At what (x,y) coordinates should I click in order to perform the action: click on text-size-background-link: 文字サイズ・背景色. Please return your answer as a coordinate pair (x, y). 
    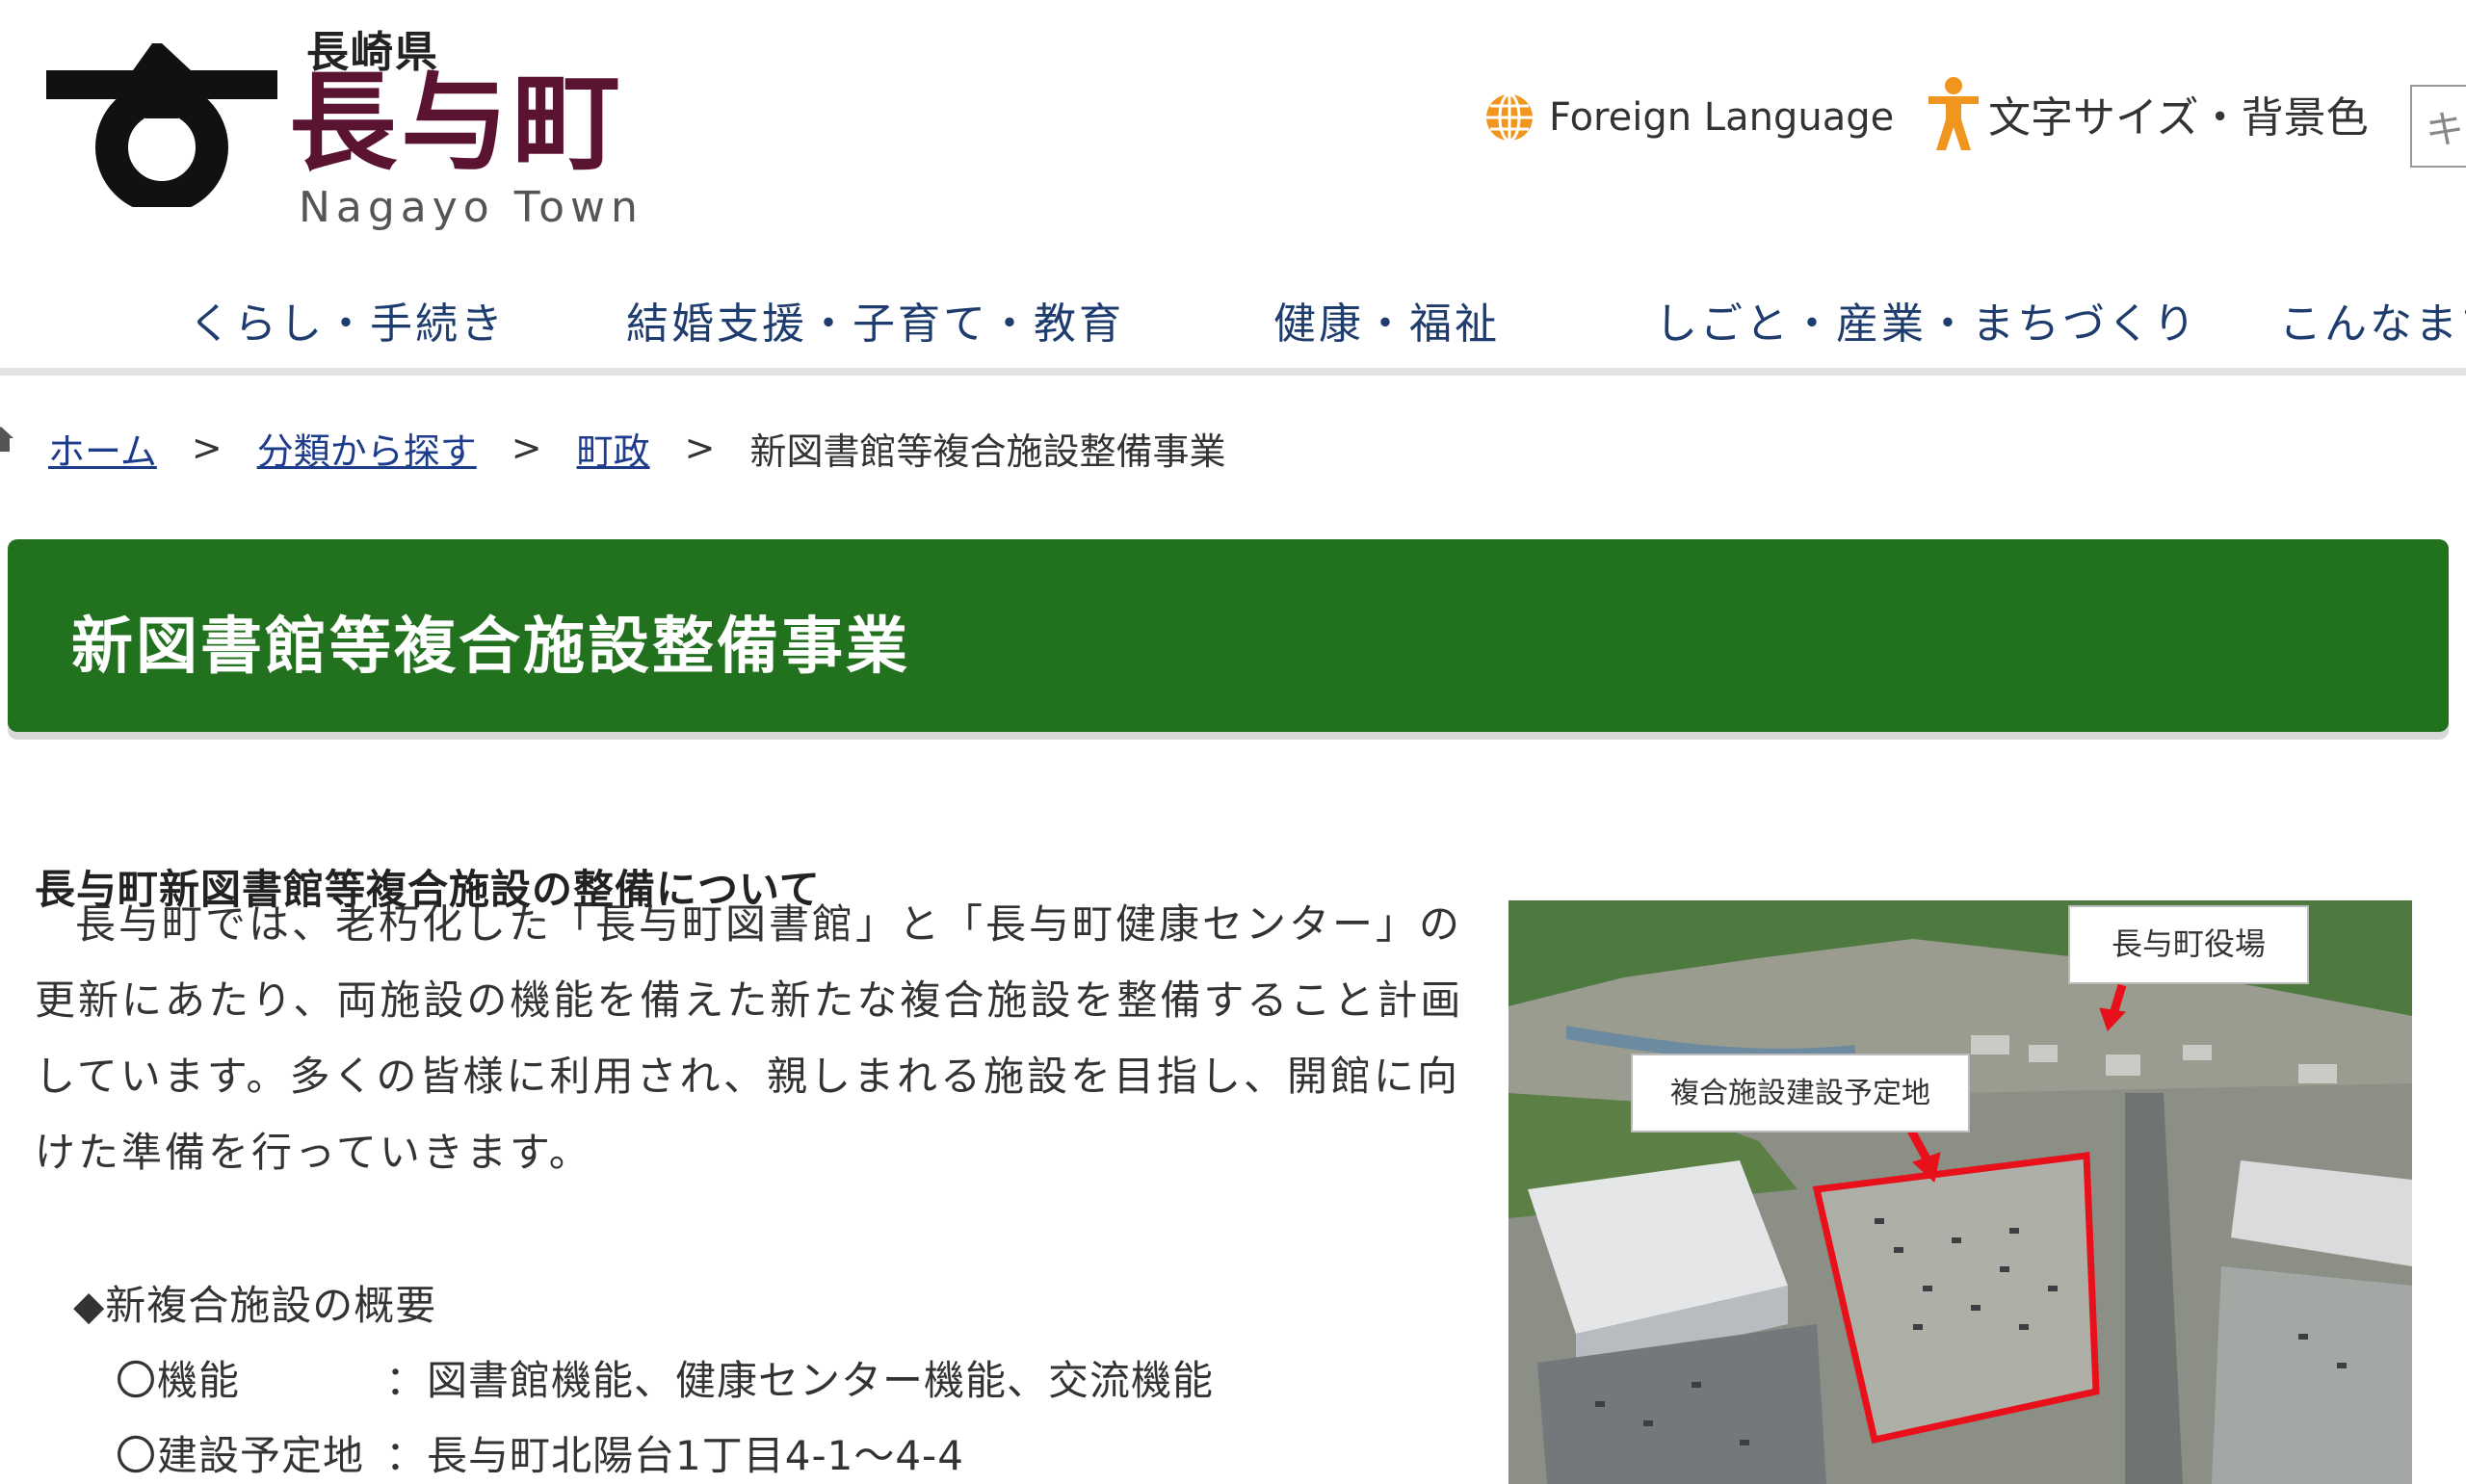
    Looking at the image, I should click on (2148, 114).